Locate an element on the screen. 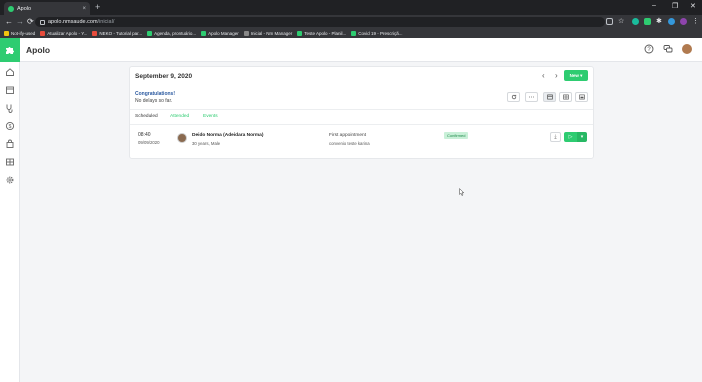  apolo-favicon-icon is located at coordinates (11, 8).